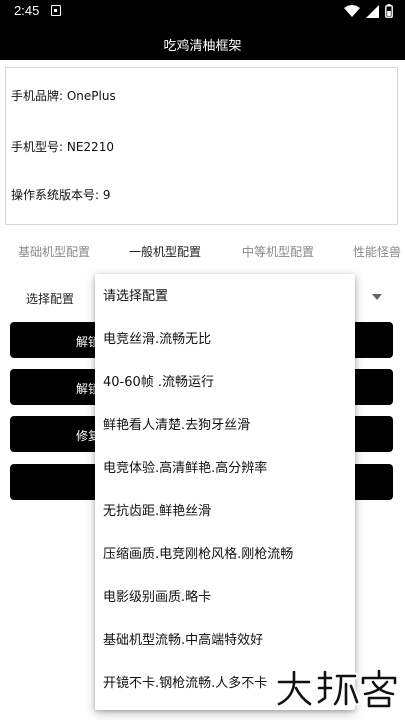  What do you see at coordinates (225, 425) in the screenshot?
I see `dropdown-option: 鲜艳看人清楚.去狗牙丝滑` at bounding box center [225, 425].